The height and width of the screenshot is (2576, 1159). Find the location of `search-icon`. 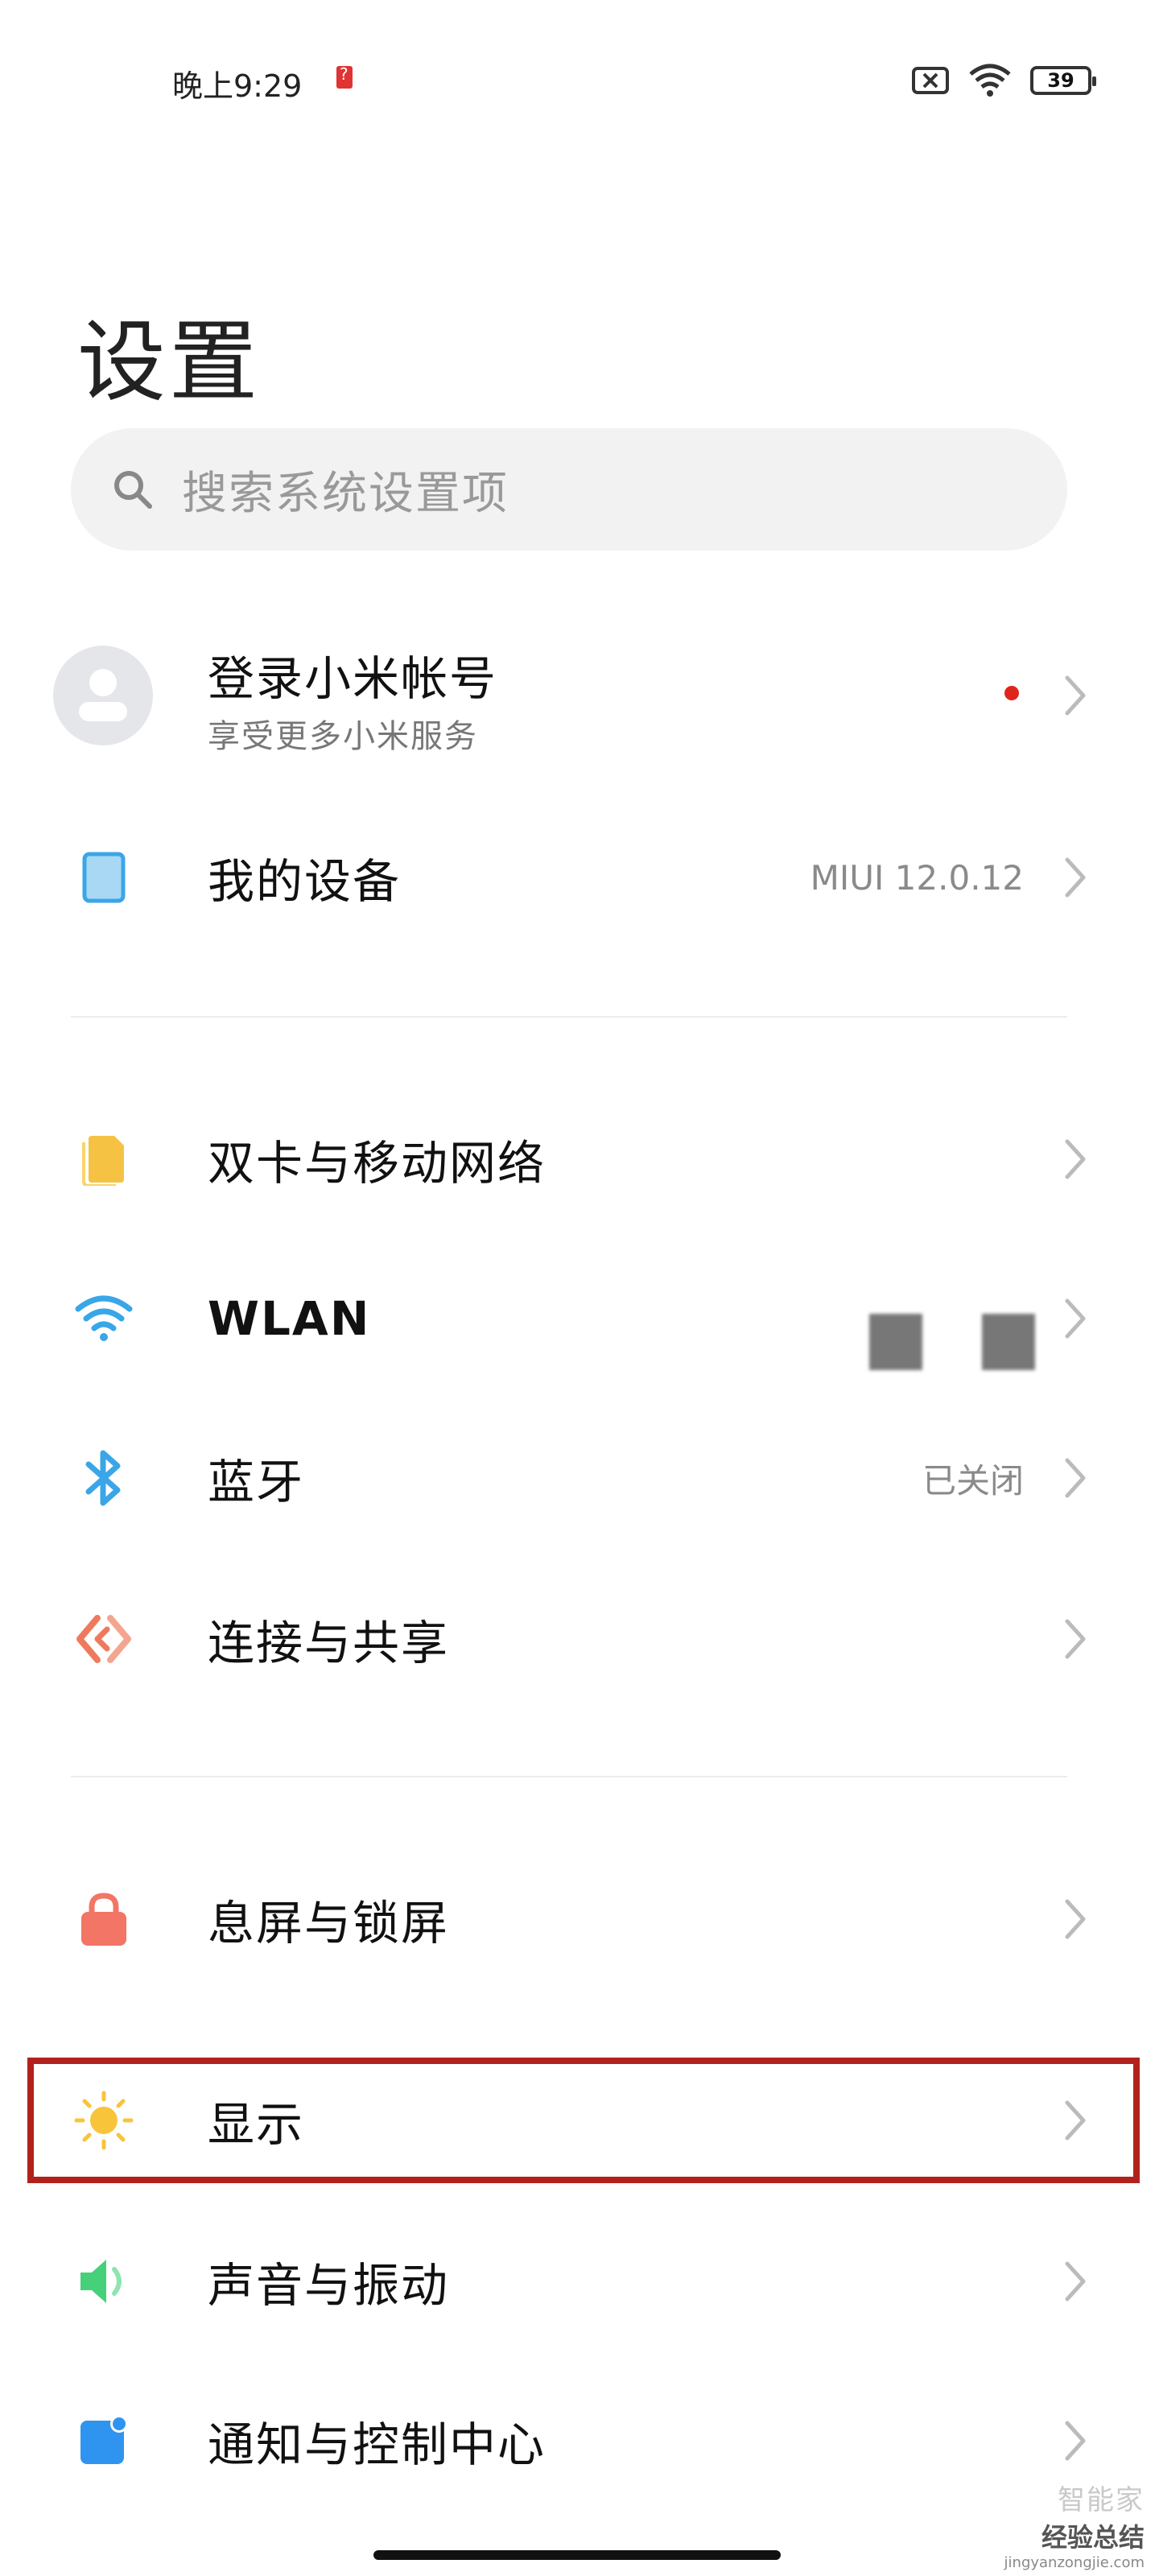

search-icon is located at coordinates (133, 490).